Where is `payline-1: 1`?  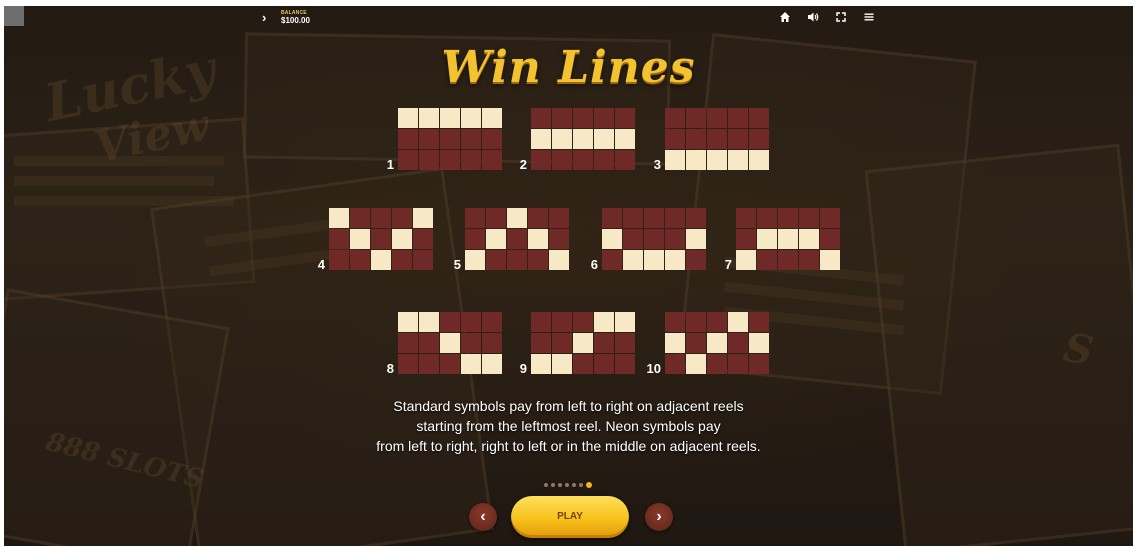
payline-1: 1 is located at coordinates (437, 140).